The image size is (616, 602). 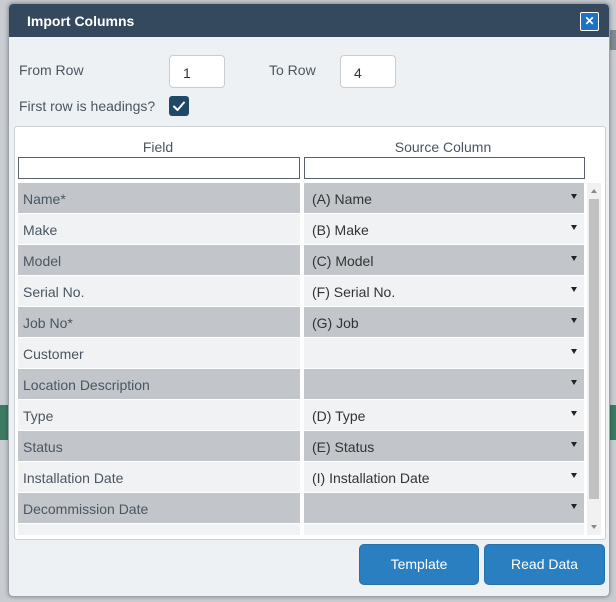 I want to click on field-name: Installation Date, so click(x=159, y=477).